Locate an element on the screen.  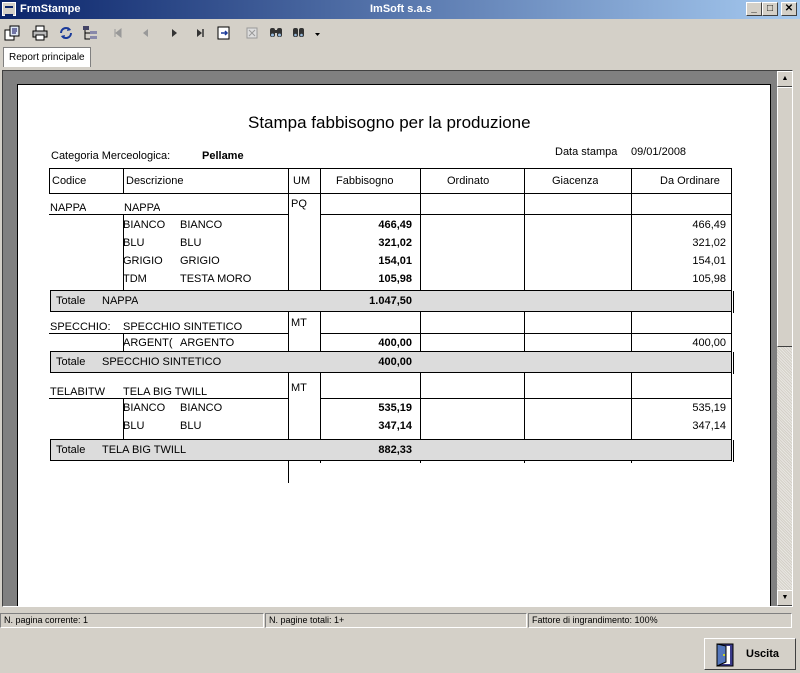
print-icon is located at coordinates (40, 33).